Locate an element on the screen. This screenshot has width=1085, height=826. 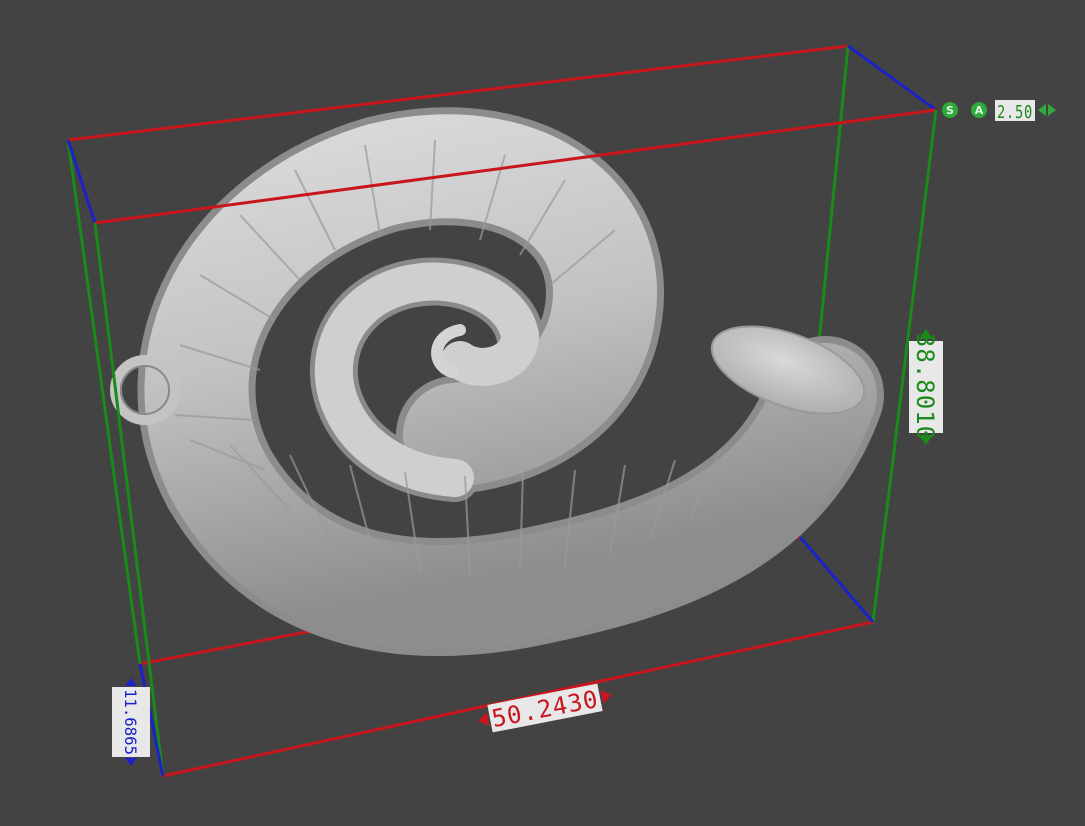
snap-label: S is located at coordinates (950, 110).